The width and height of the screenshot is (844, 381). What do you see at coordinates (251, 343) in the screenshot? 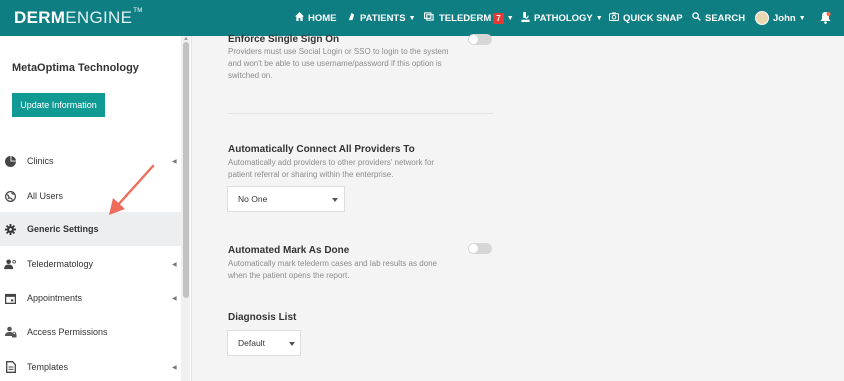
I see `select-value: Default` at bounding box center [251, 343].